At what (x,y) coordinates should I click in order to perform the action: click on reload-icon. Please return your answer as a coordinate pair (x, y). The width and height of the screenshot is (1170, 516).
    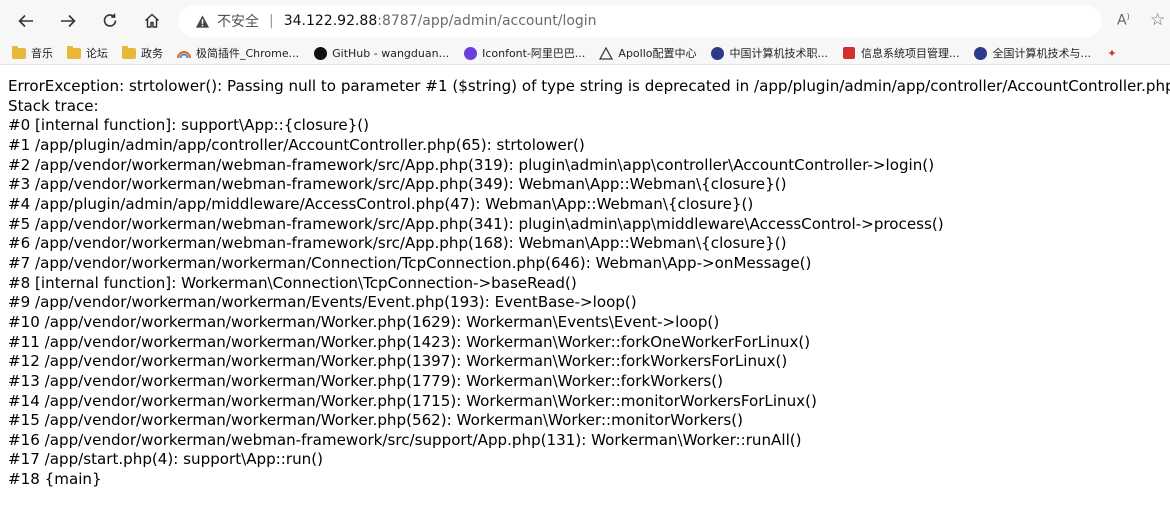
    Looking at the image, I should click on (110, 21).